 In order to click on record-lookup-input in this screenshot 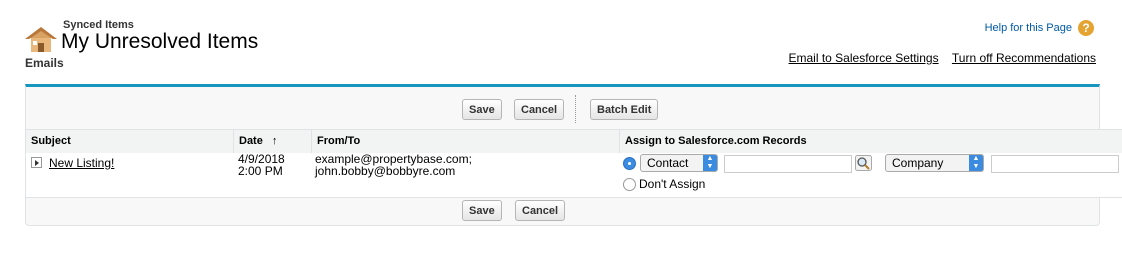, I will do `click(788, 164)`.